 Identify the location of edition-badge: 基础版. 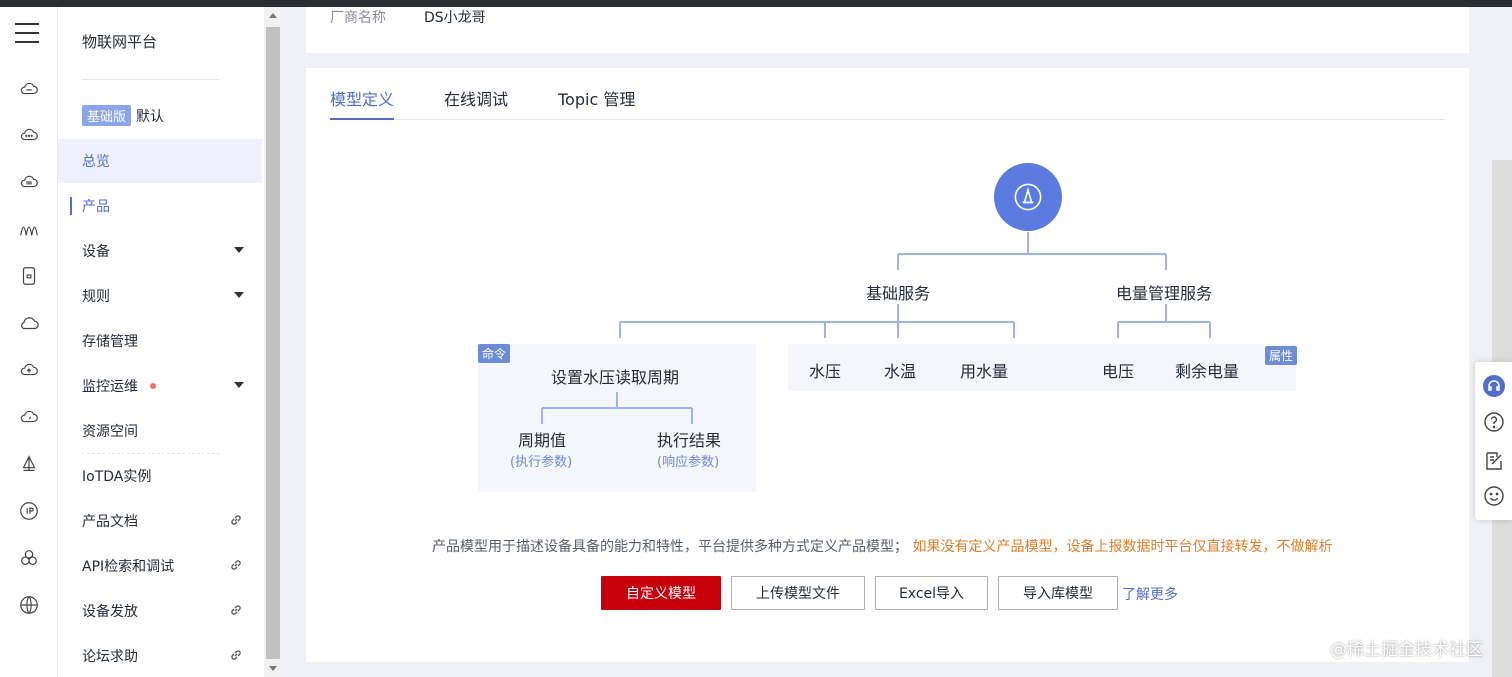
(107, 115).